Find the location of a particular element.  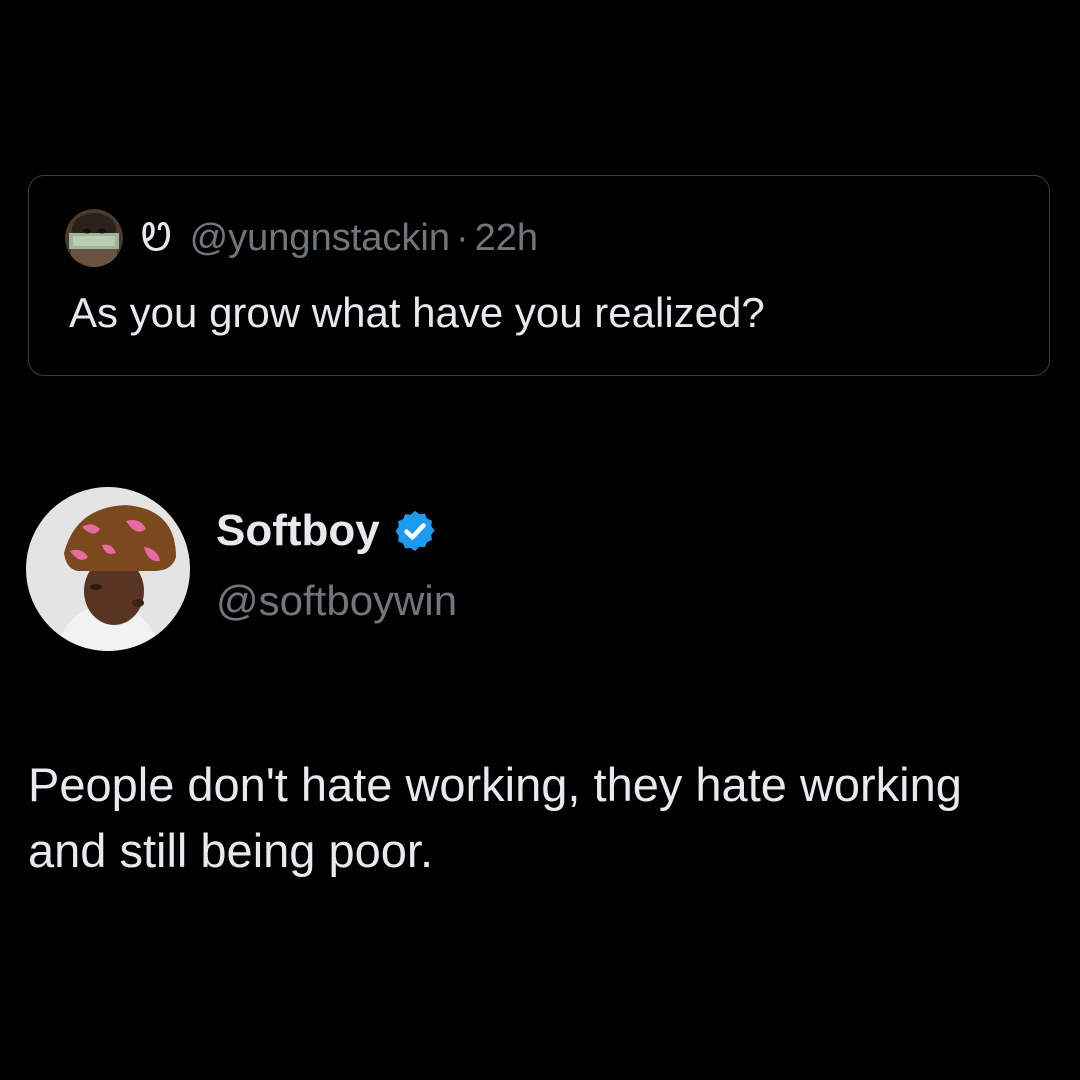

quoted-post-text: As you grow what have you realized? is located at coordinates (417, 312).